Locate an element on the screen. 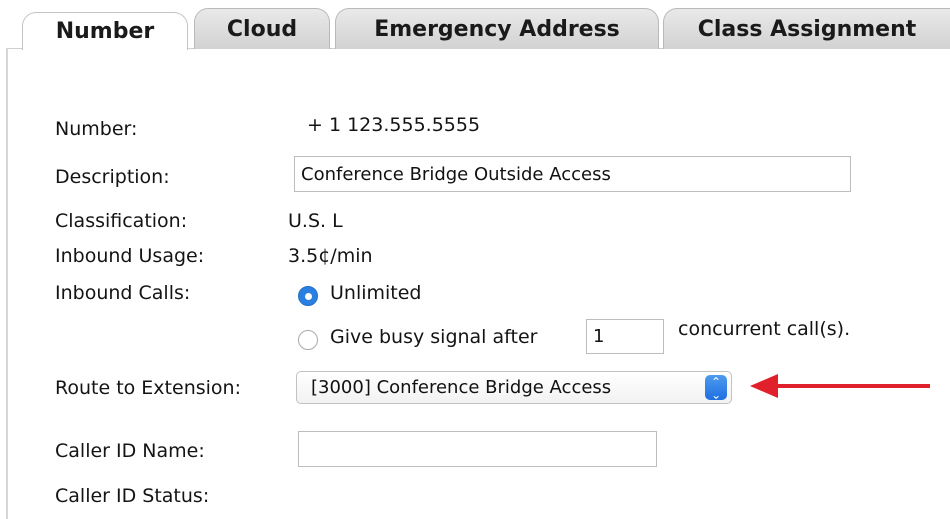  unlimited-label: Unlimited is located at coordinates (376, 293).